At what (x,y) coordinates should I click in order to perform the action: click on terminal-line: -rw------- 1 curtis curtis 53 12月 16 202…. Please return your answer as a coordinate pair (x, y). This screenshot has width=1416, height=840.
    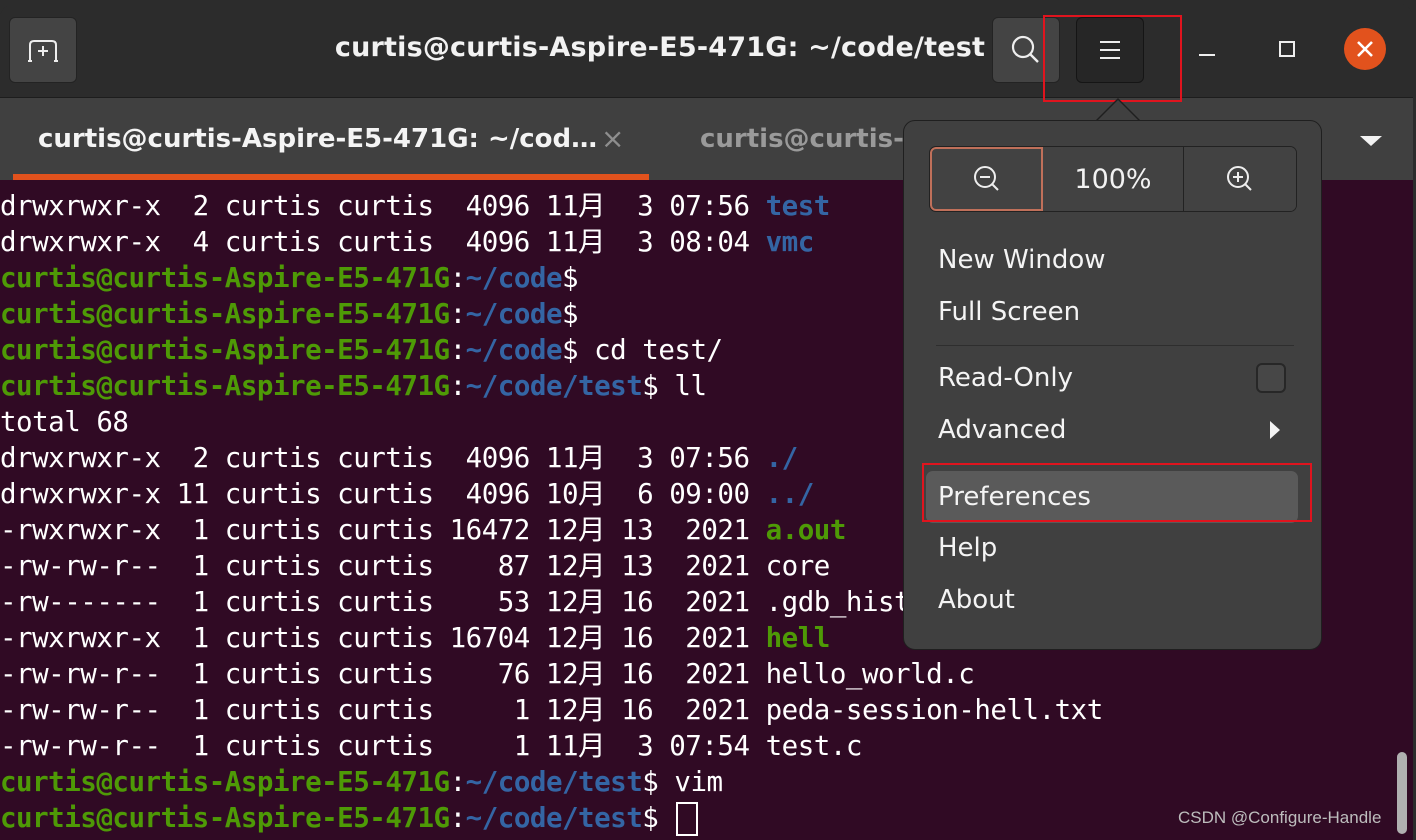
    Looking at the image, I should click on (479, 602).